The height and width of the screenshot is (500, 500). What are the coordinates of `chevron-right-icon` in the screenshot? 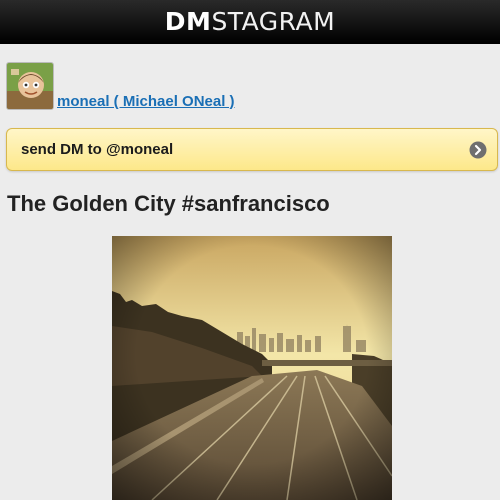 It's located at (478, 150).